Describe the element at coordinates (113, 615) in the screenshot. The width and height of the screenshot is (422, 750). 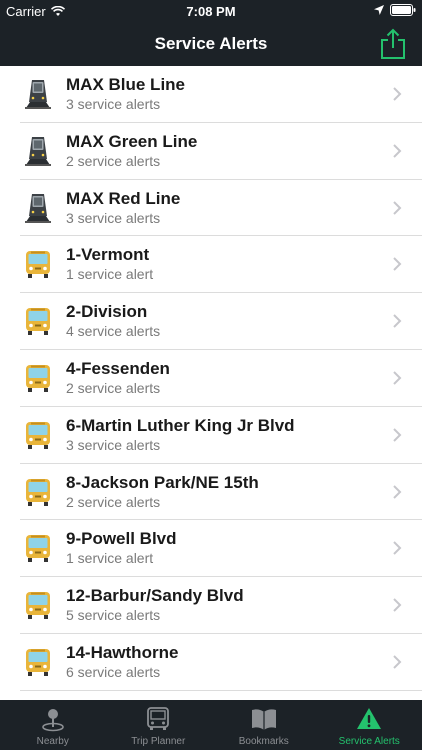
I see `alert-count: 5 service alerts` at that location.